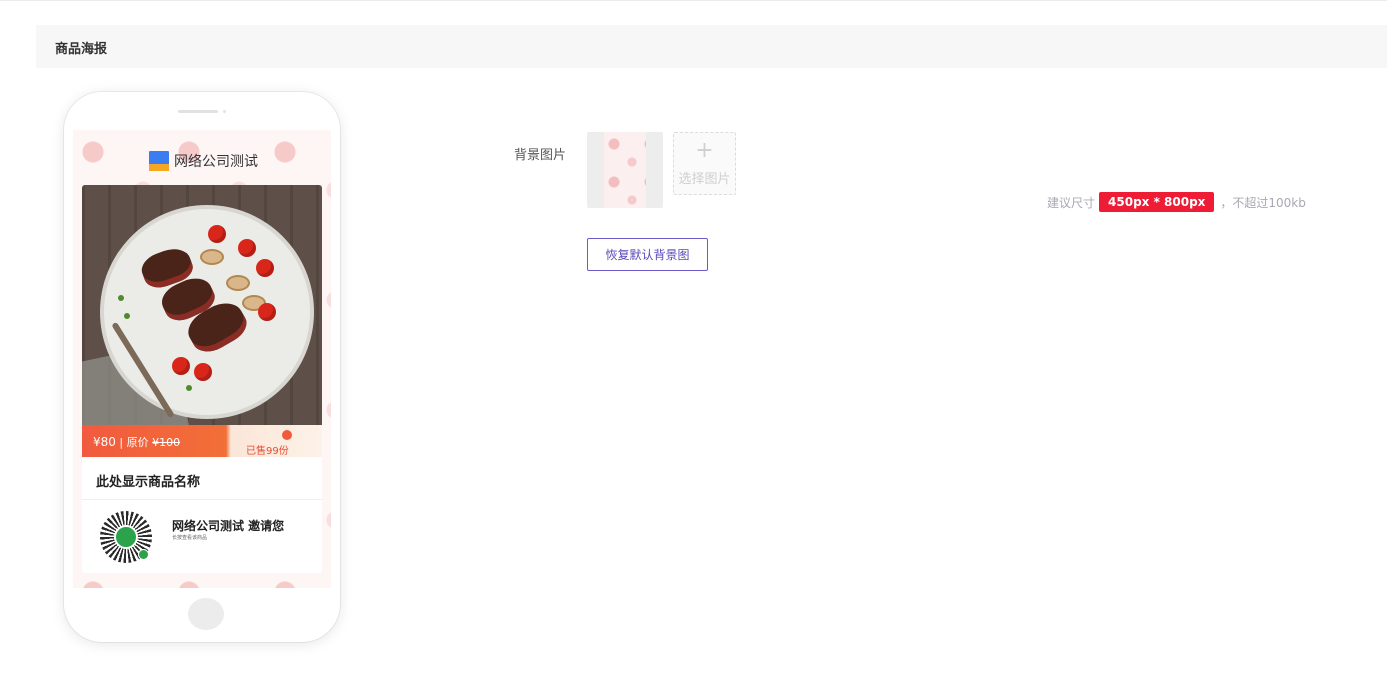  I want to click on phone-home-button, so click(206, 614).